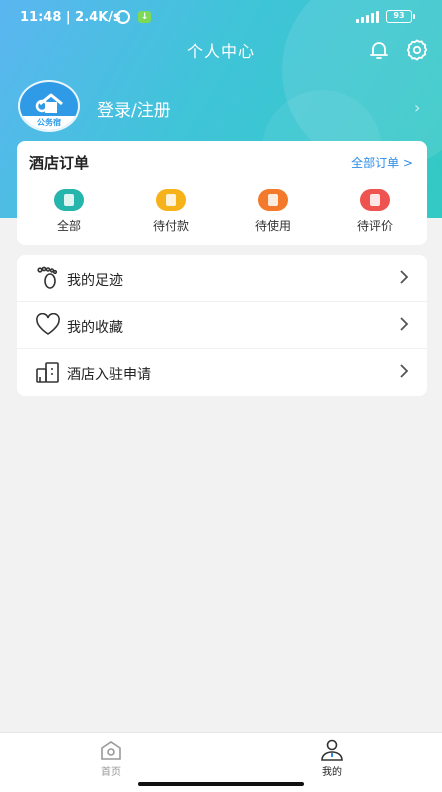 This screenshot has width=442, height=792. Describe the element at coordinates (417, 107) in the screenshot. I see `chevron-right-icon: ›` at that location.